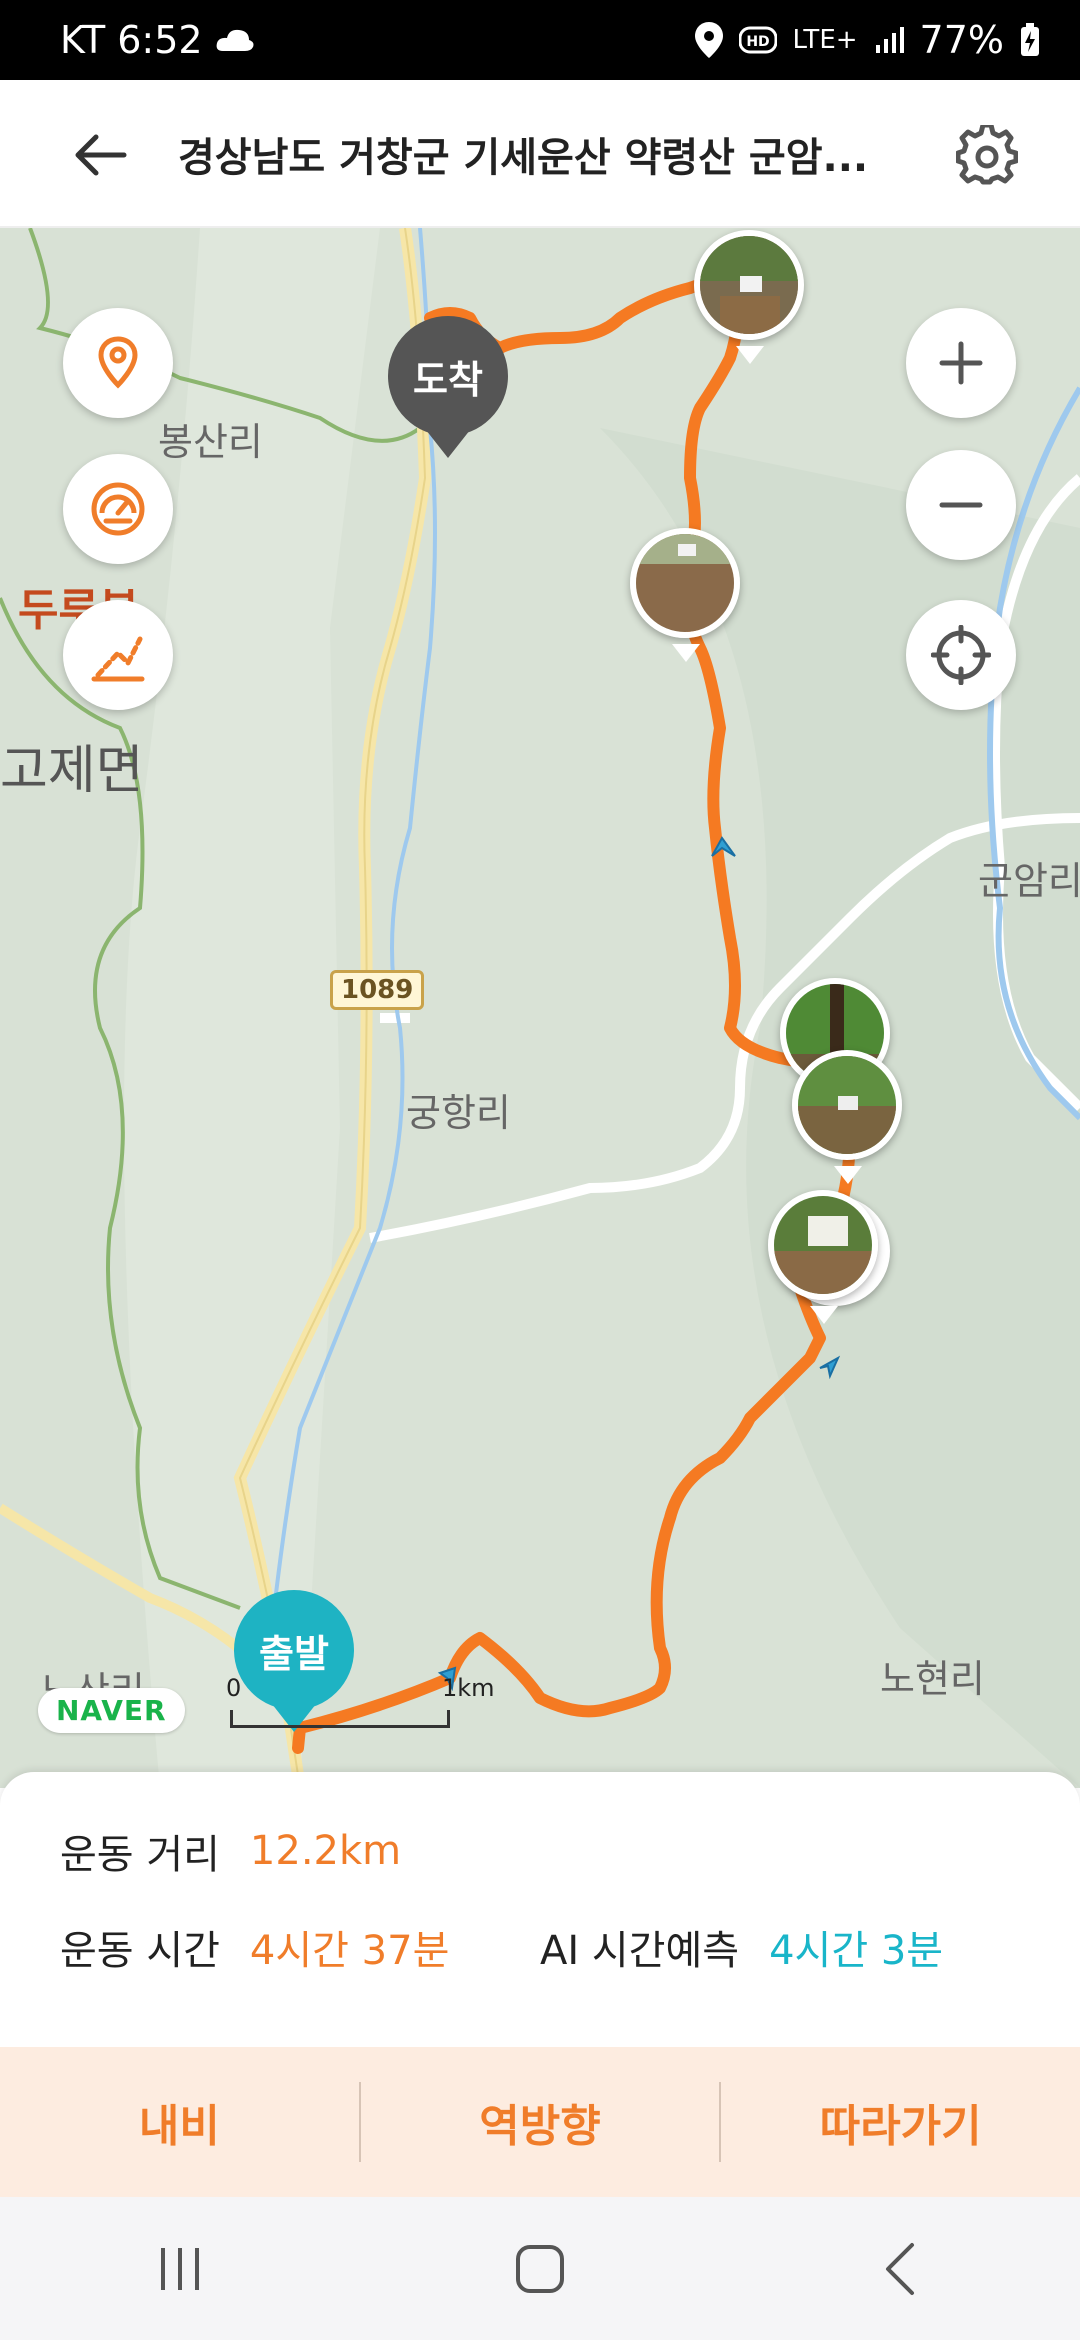  Describe the element at coordinates (961, 40) in the screenshot. I see `battery-percent: 77%` at that location.